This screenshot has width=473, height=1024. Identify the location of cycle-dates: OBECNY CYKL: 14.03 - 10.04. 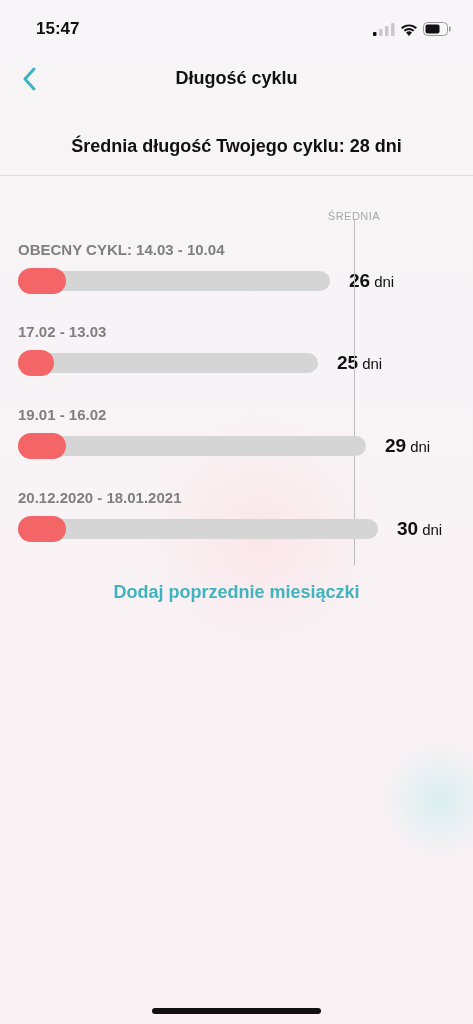
(122, 249).